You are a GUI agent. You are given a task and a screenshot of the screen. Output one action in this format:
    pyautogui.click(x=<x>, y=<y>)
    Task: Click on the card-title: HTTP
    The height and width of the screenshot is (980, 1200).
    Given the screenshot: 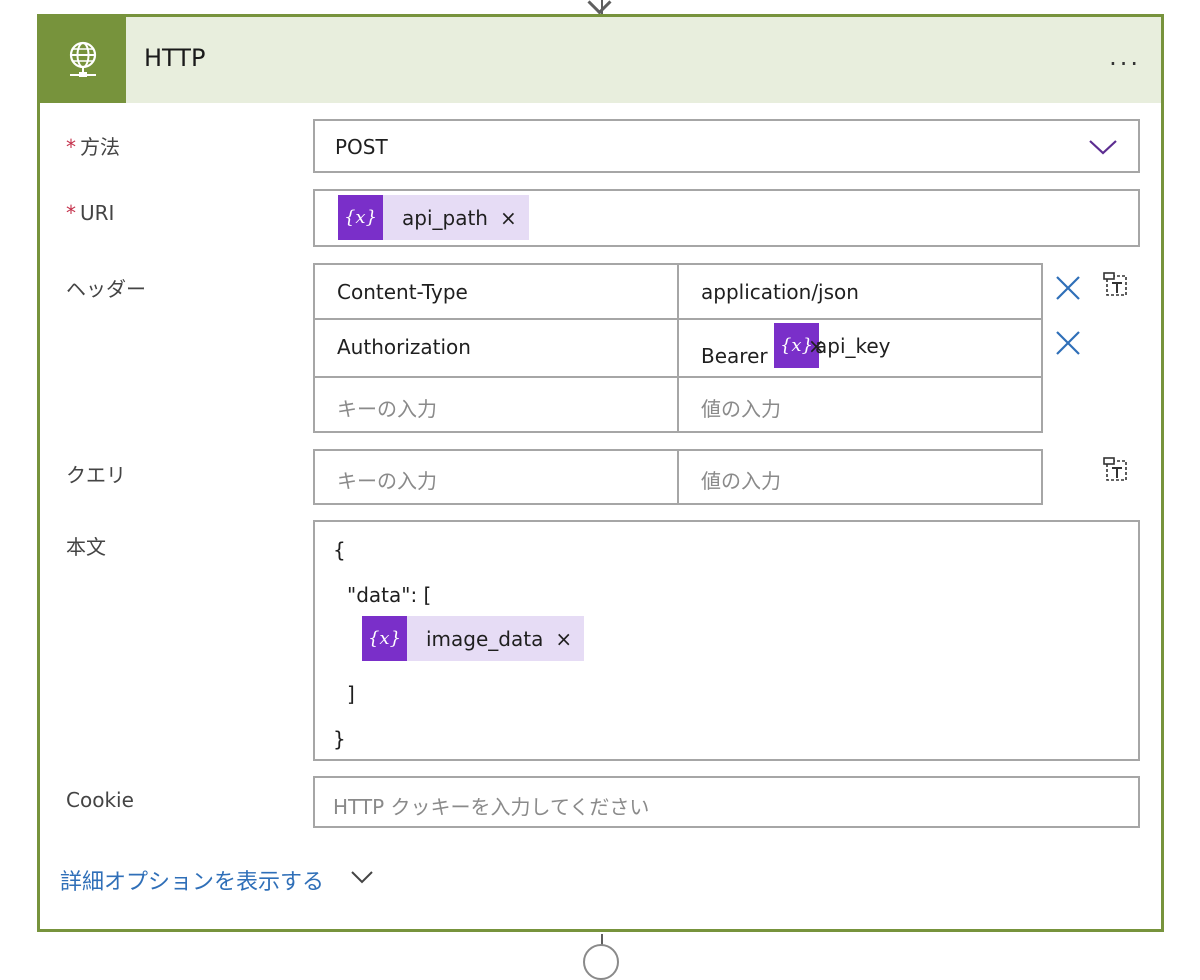 What is the action you would take?
    pyautogui.click(x=175, y=58)
    